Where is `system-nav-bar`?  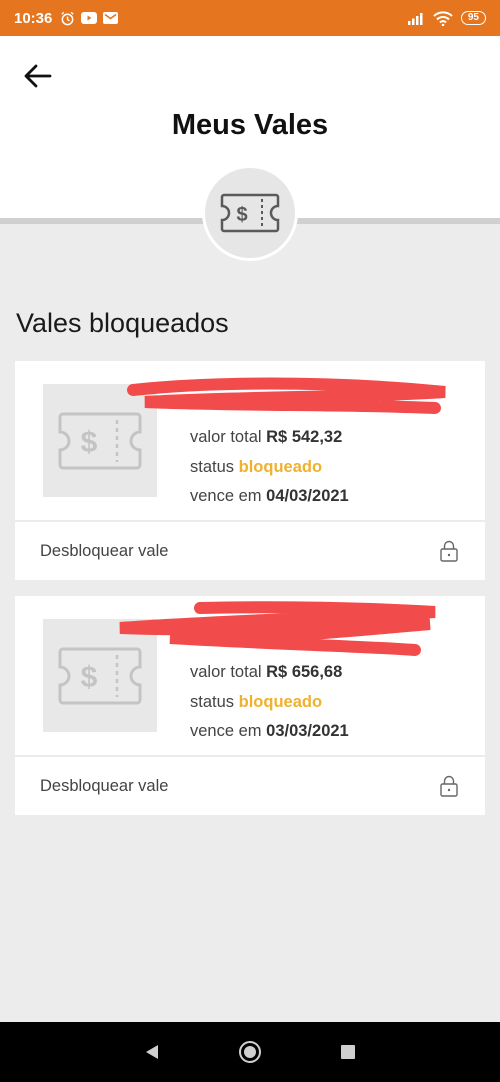
system-nav-bar is located at coordinates (250, 1052).